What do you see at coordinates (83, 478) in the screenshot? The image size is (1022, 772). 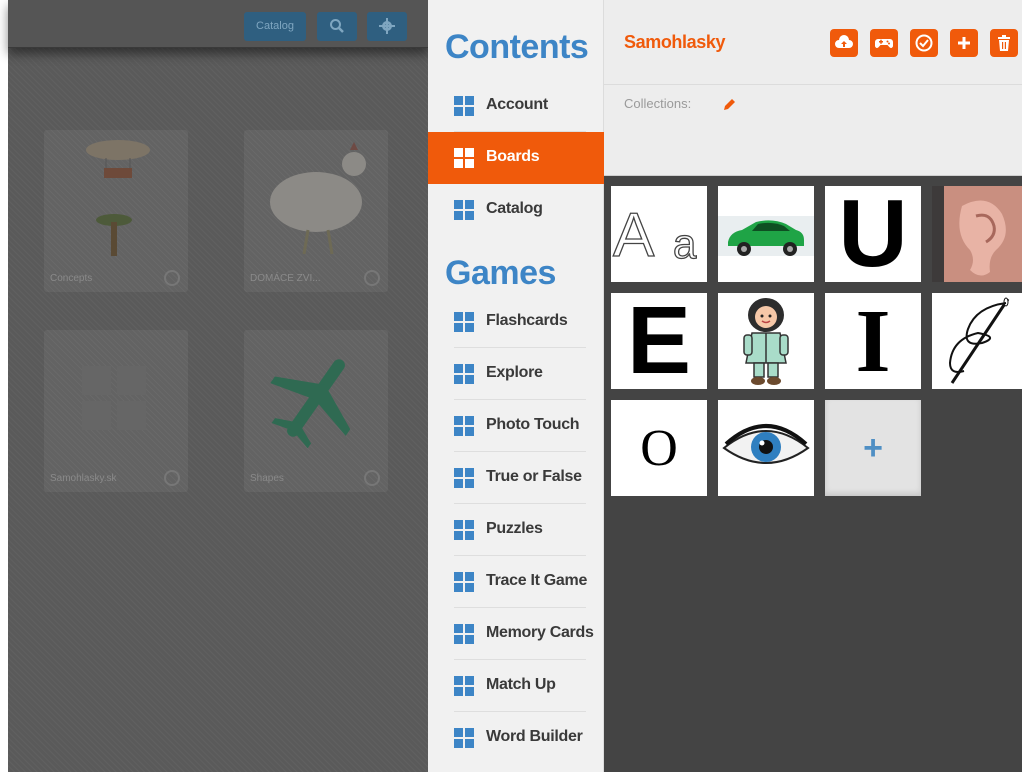 I see `background-tile-label: Samohlasky.sk` at bounding box center [83, 478].